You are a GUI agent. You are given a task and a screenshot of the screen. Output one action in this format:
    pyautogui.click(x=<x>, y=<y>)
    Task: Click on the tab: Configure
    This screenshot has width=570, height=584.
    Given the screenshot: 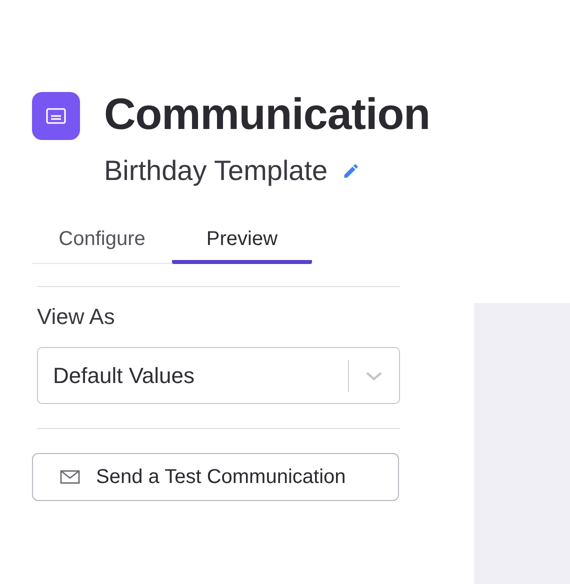 What is the action you would take?
    pyautogui.click(x=102, y=241)
    